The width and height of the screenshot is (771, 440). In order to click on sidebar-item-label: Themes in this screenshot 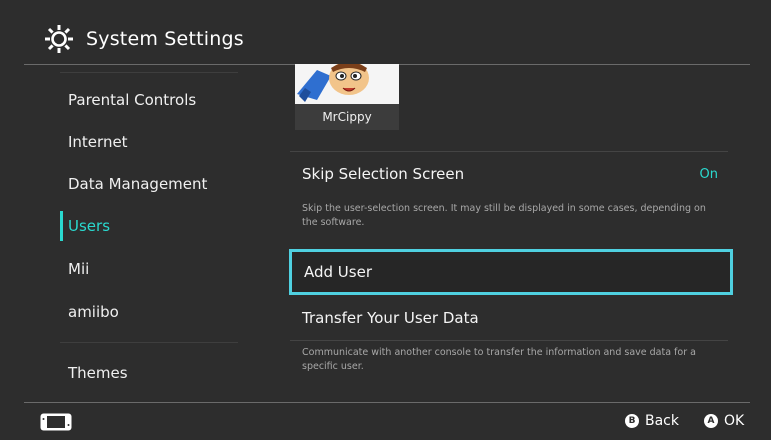, I will do `click(98, 373)`.